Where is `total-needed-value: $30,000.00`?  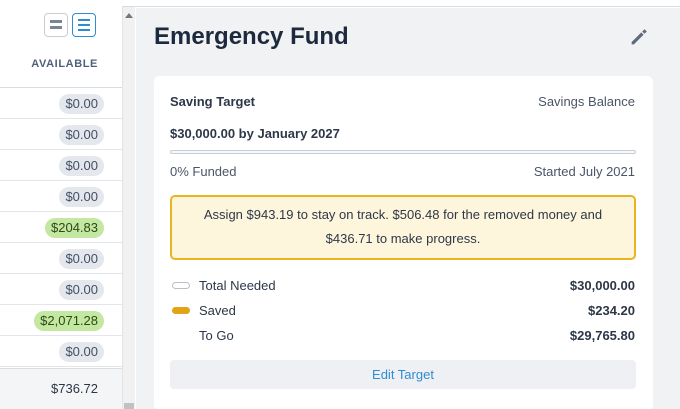 total-needed-value: $30,000.00 is located at coordinates (602, 285).